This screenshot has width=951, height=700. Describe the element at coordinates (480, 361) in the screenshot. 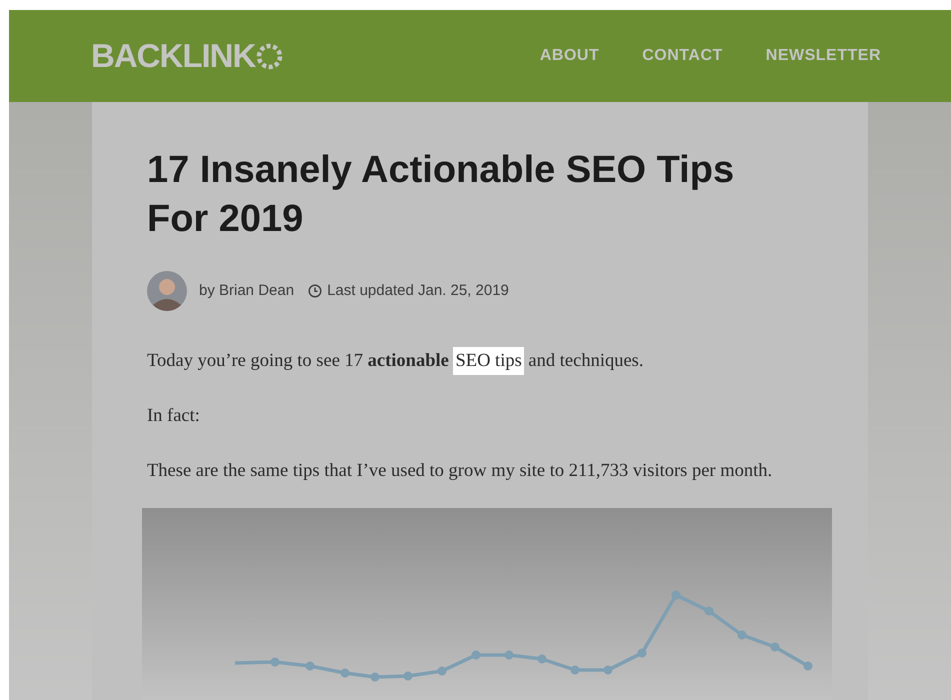

I see `body-paragraph: Today you’re going to see 17 actionable SEO tips and techniques.` at that location.